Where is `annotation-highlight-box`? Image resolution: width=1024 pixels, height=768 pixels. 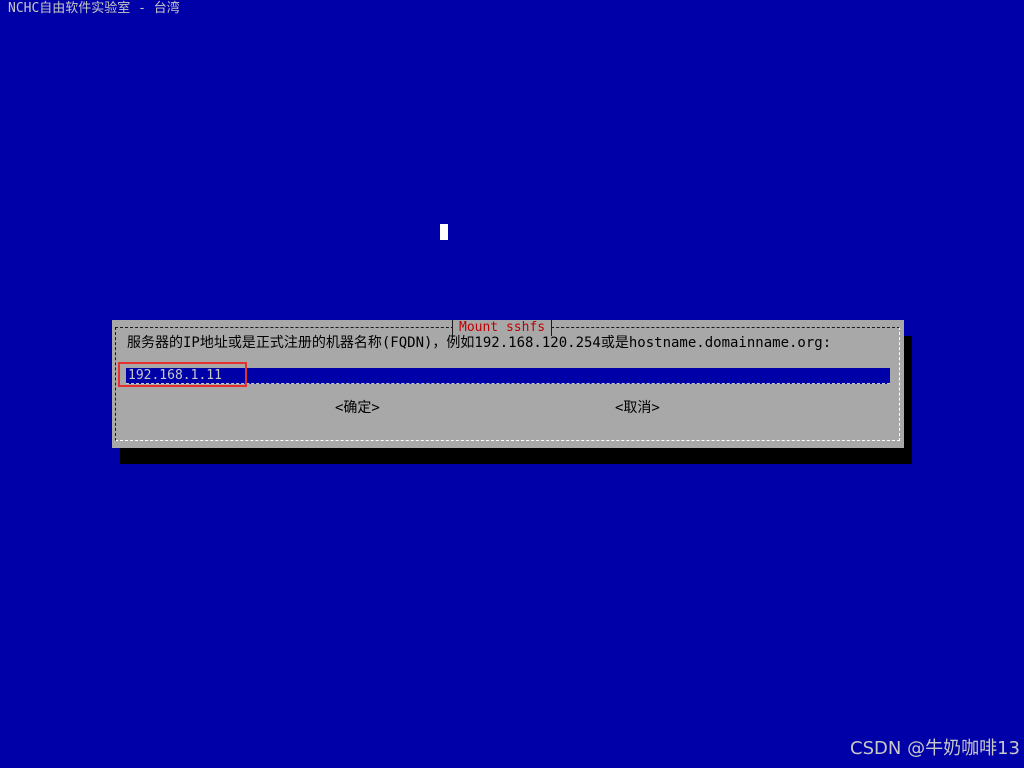
annotation-highlight-box is located at coordinates (182, 374).